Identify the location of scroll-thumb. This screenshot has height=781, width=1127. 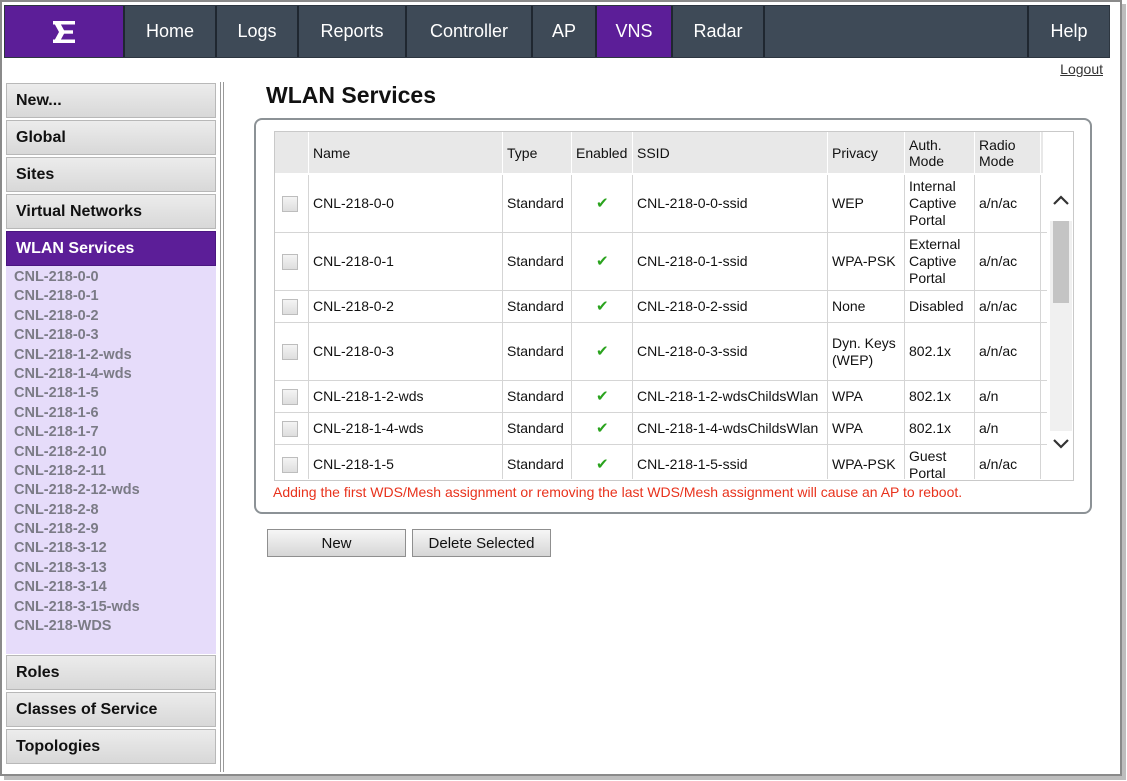
(1061, 262).